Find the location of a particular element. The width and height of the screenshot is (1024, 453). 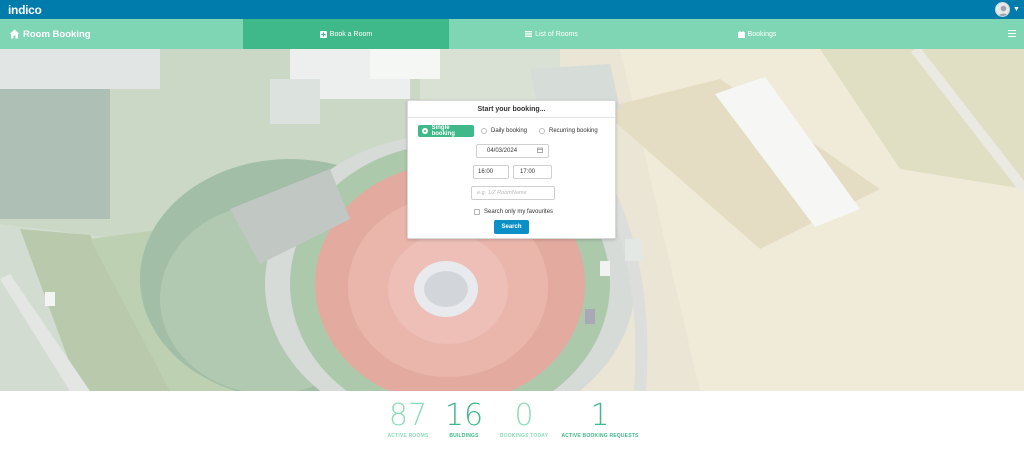

favourites-row: Search only my favourites is located at coordinates (513, 211).